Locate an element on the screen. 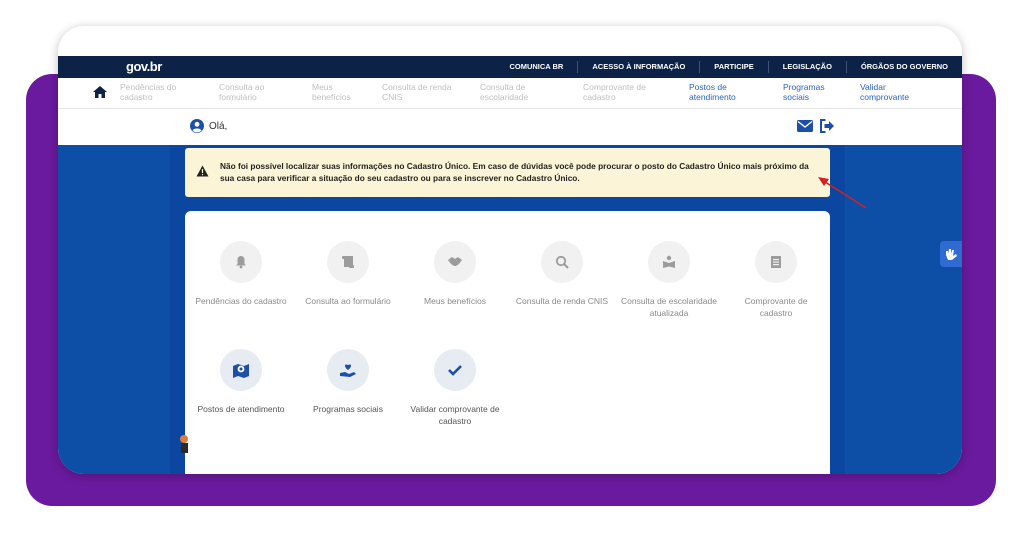  service-programas-sociais: Programas sociais is located at coordinates (348, 382).